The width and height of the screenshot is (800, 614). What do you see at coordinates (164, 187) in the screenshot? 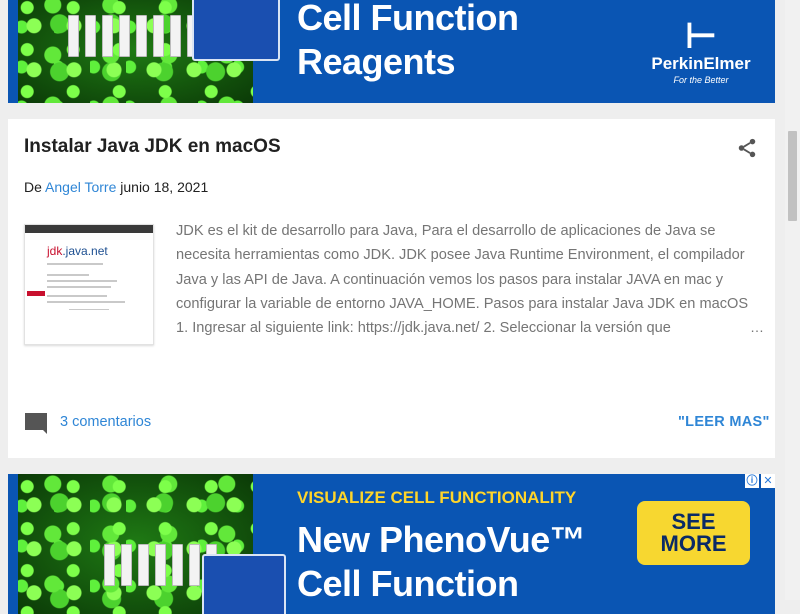
I see `post-date: junio 18, 2021` at bounding box center [164, 187].